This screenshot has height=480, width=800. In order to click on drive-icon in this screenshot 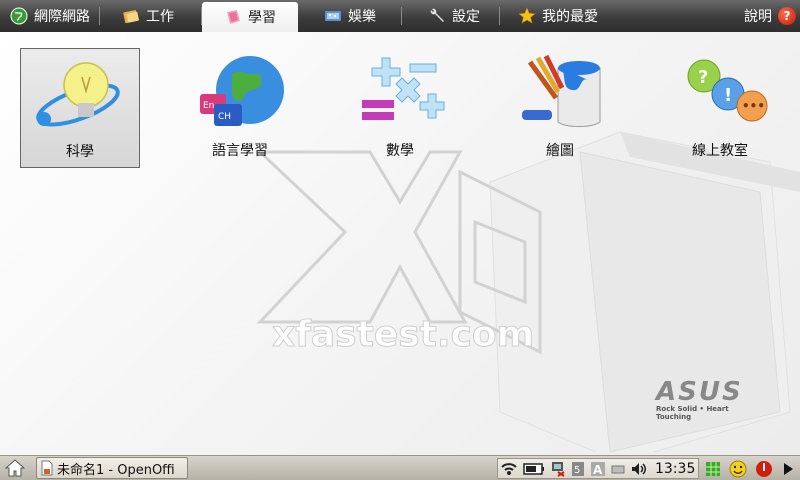, I will do `click(618, 469)`.